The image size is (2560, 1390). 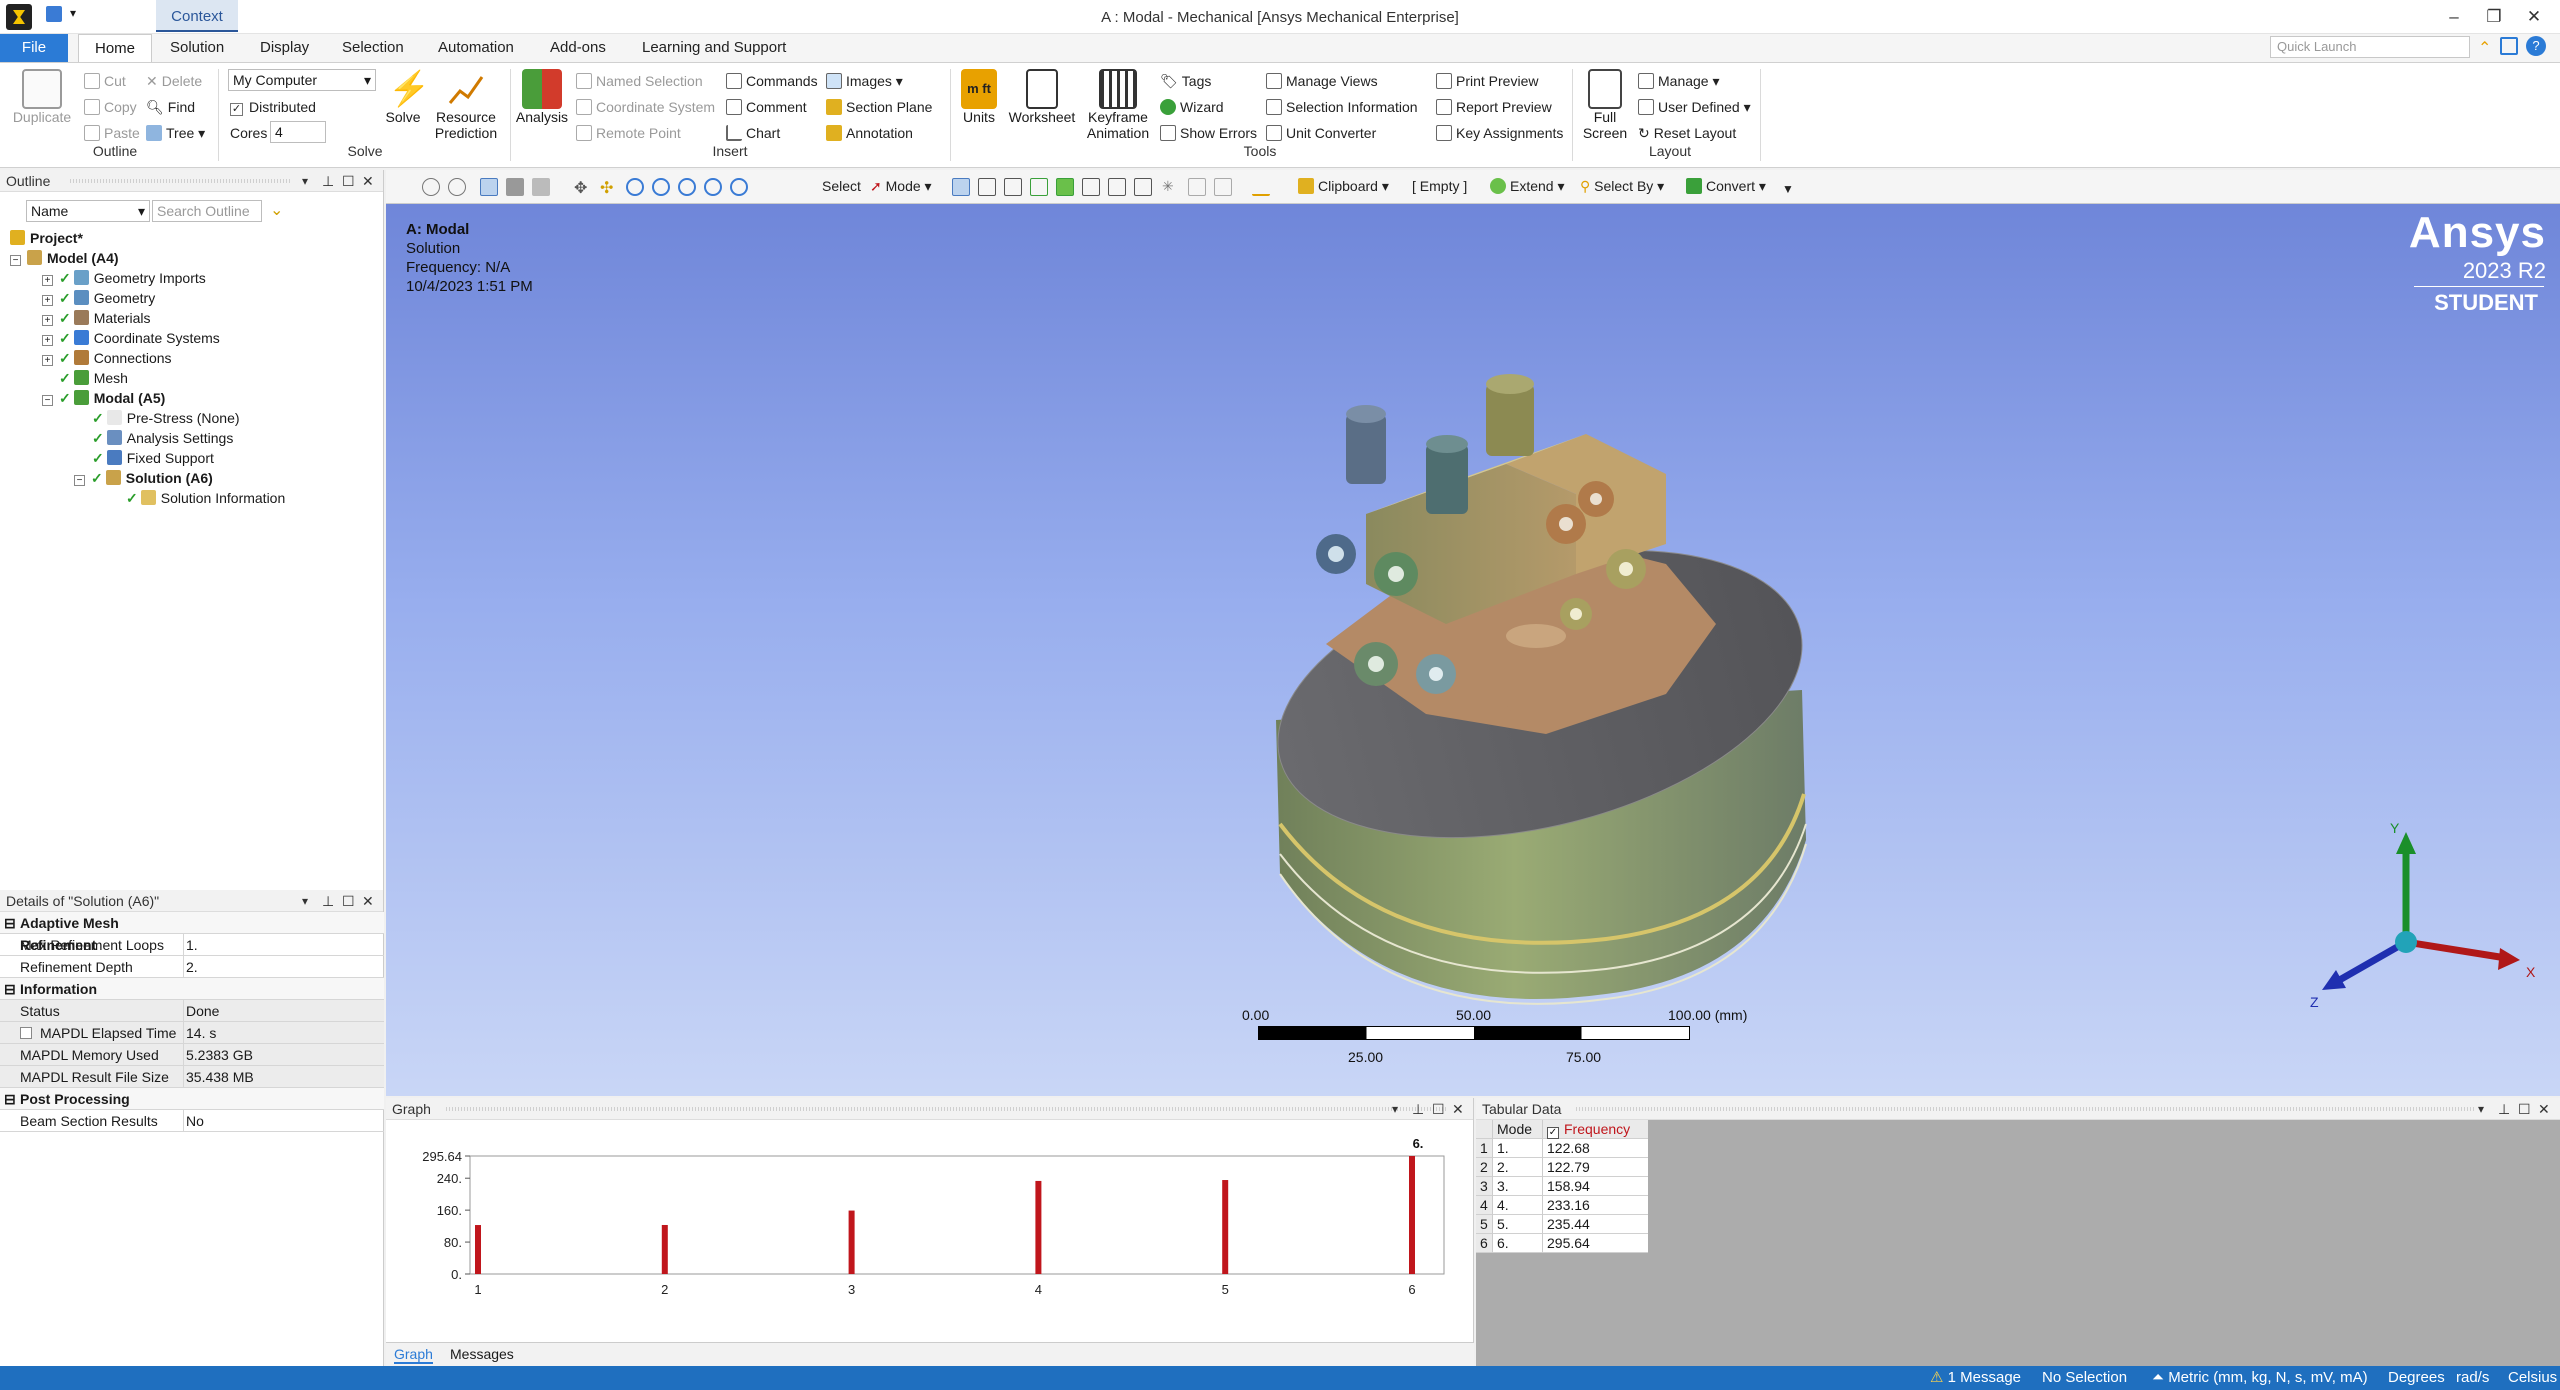 I want to click on zoom-out-icon, so click(x=457, y=187).